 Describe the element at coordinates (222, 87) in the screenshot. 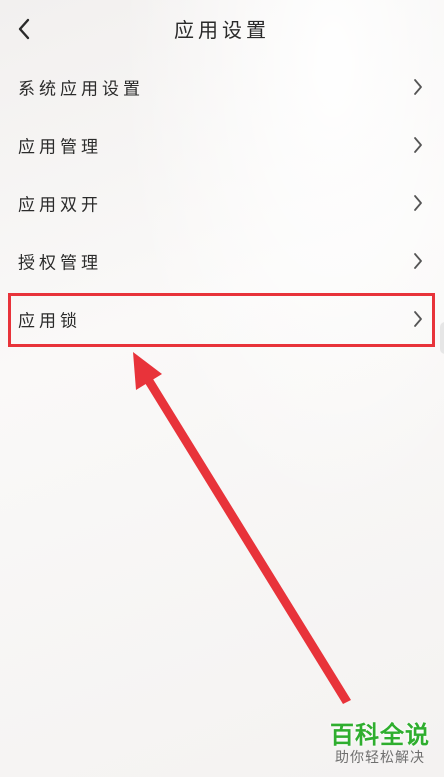

I see `menu-item-system-app-settings: 系统应用设置` at that location.